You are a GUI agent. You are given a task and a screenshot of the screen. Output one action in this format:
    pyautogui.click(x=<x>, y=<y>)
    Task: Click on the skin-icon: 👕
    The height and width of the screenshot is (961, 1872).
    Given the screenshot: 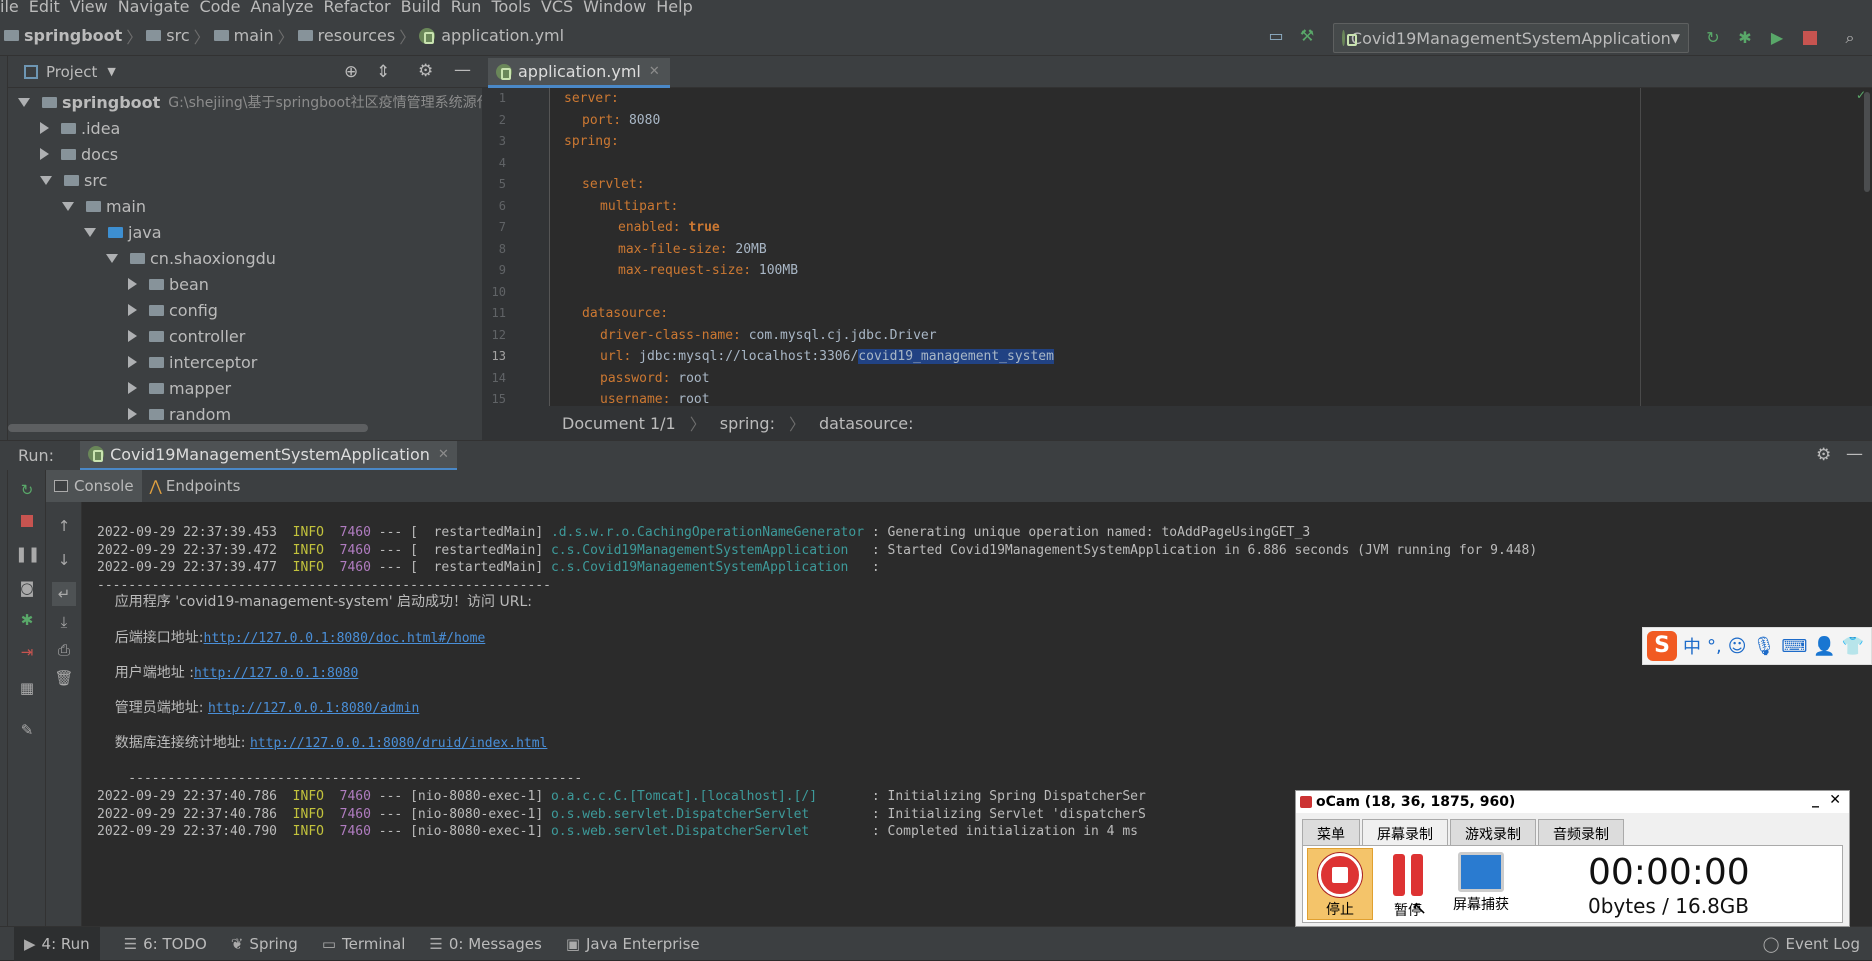 What is the action you would take?
    pyautogui.click(x=1853, y=646)
    